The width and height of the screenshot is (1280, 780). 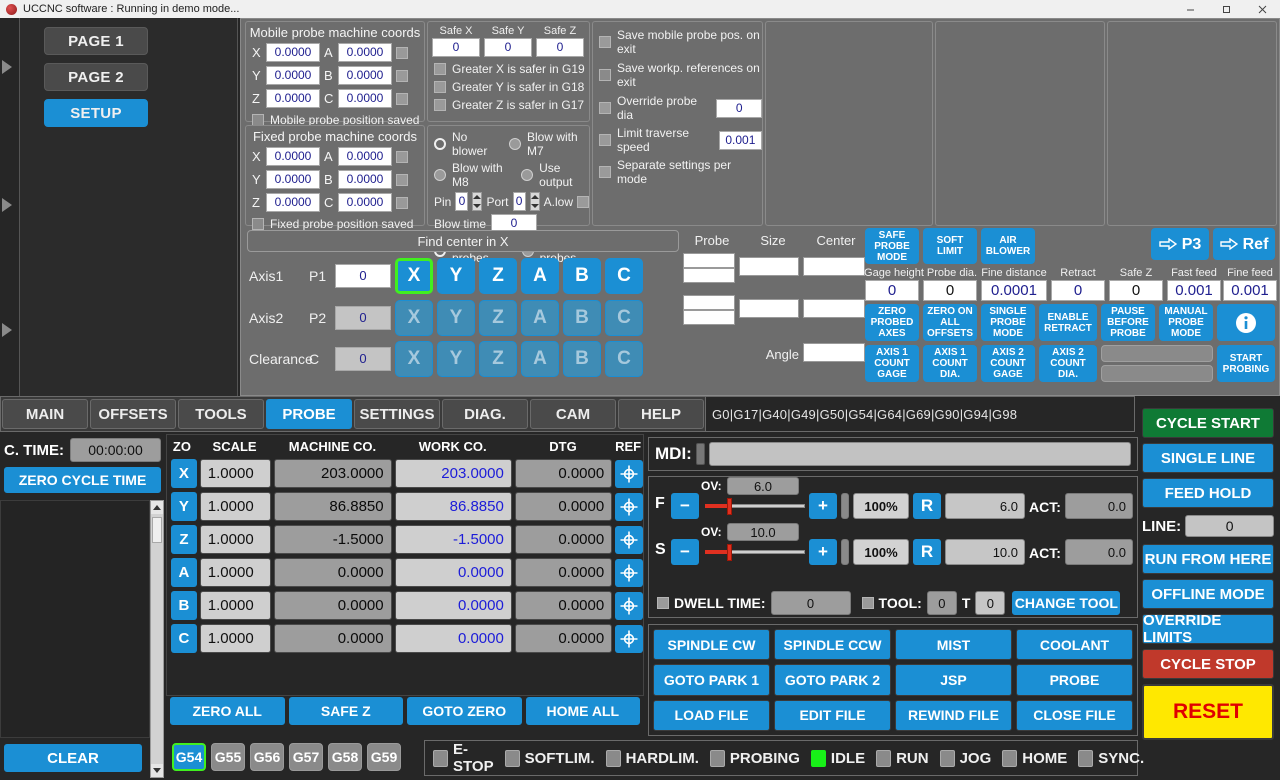 I want to click on clearance-btn-b: B, so click(x=582, y=359).